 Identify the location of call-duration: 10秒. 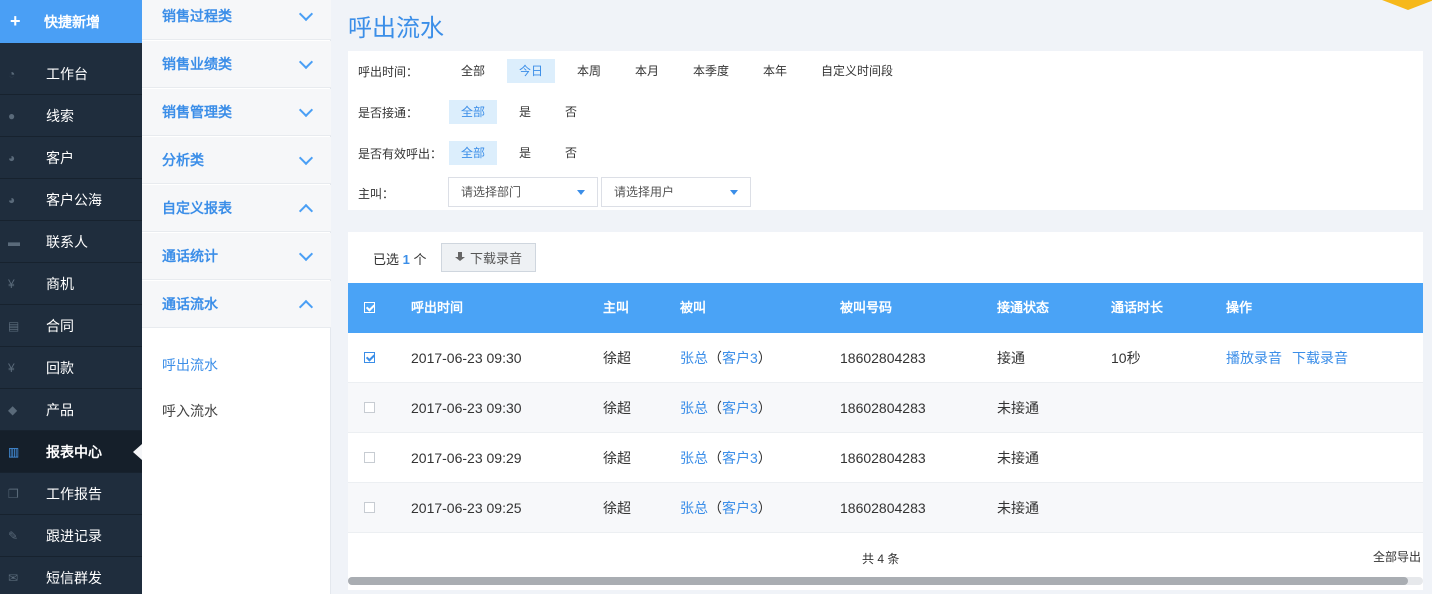
(1126, 358).